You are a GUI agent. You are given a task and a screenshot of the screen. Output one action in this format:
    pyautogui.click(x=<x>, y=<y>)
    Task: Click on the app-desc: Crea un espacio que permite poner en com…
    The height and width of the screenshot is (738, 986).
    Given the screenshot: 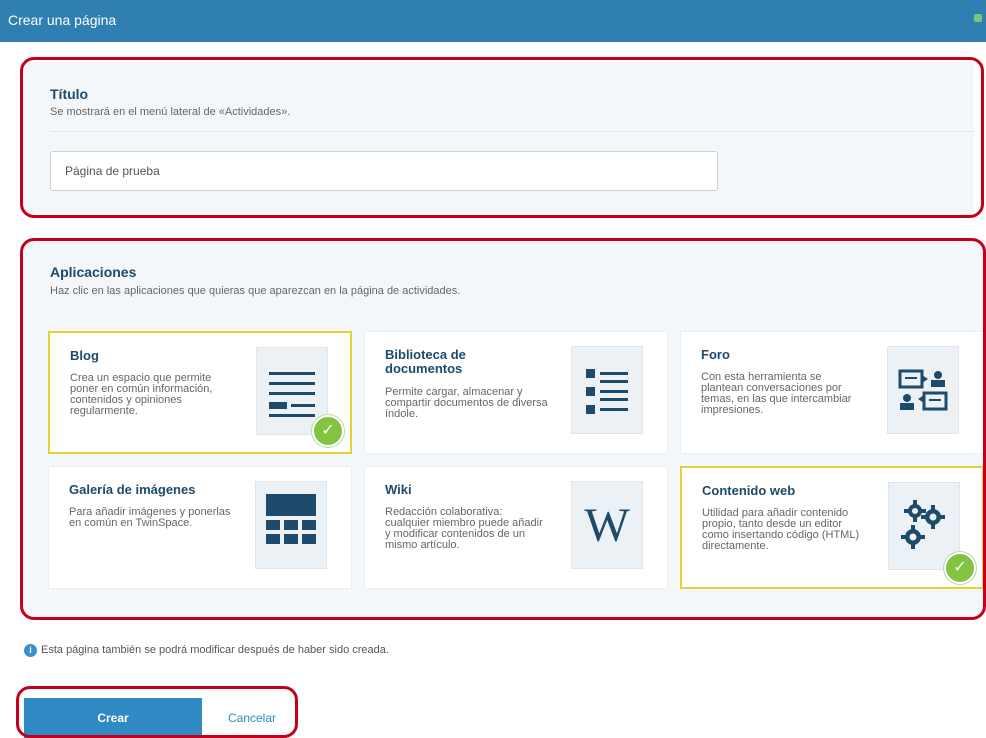 What is the action you would take?
    pyautogui.click(x=141, y=394)
    